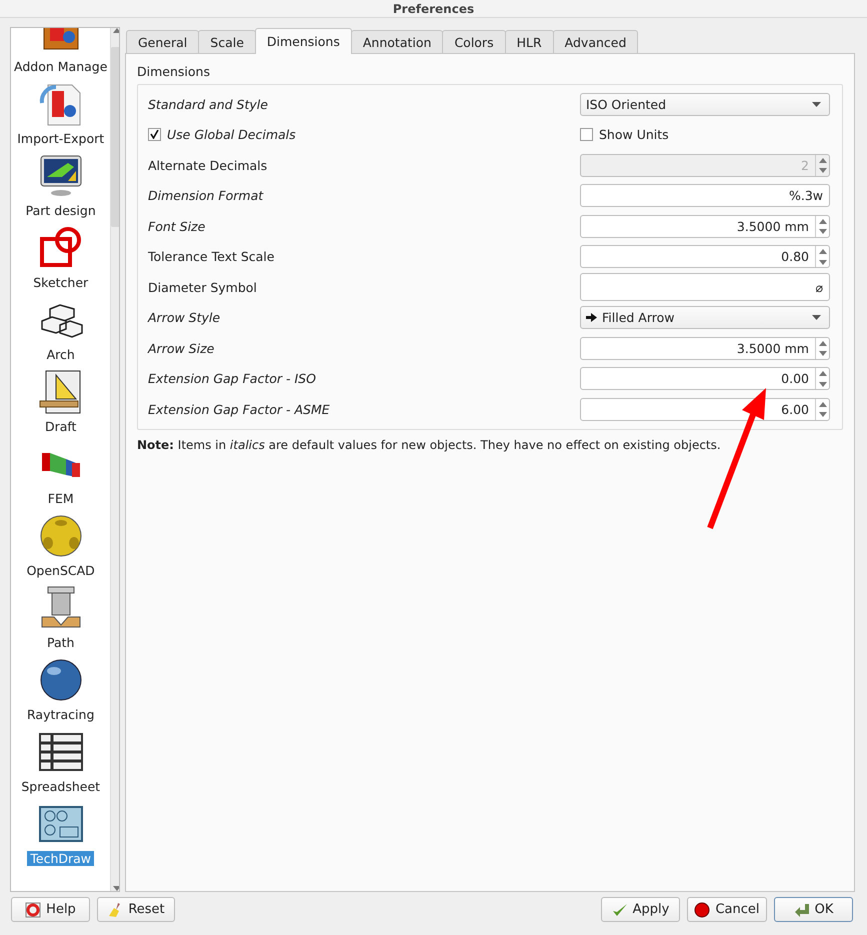 The width and height of the screenshot is (867, 935). What do you see at coordinates (802, 910) in the screenshot?
I see `return-arrow-icon` at bounding box center [802, 910].